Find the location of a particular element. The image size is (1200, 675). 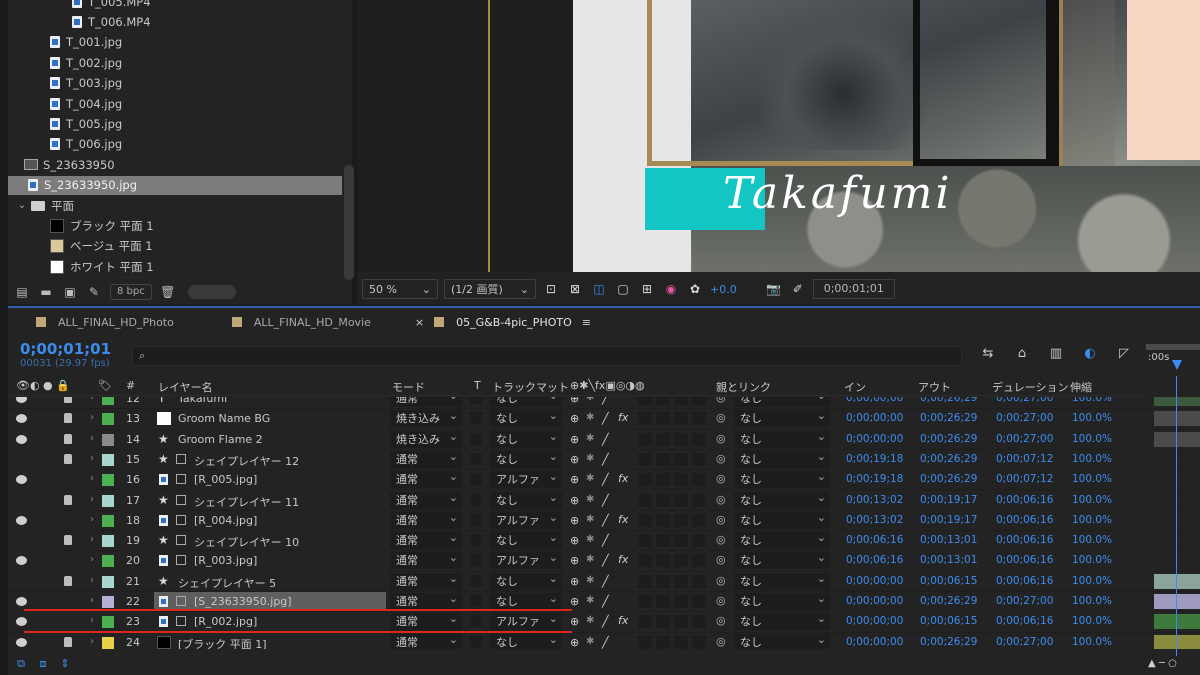

stretch-header: 伸縮 is located at coordinates (1081, 387).